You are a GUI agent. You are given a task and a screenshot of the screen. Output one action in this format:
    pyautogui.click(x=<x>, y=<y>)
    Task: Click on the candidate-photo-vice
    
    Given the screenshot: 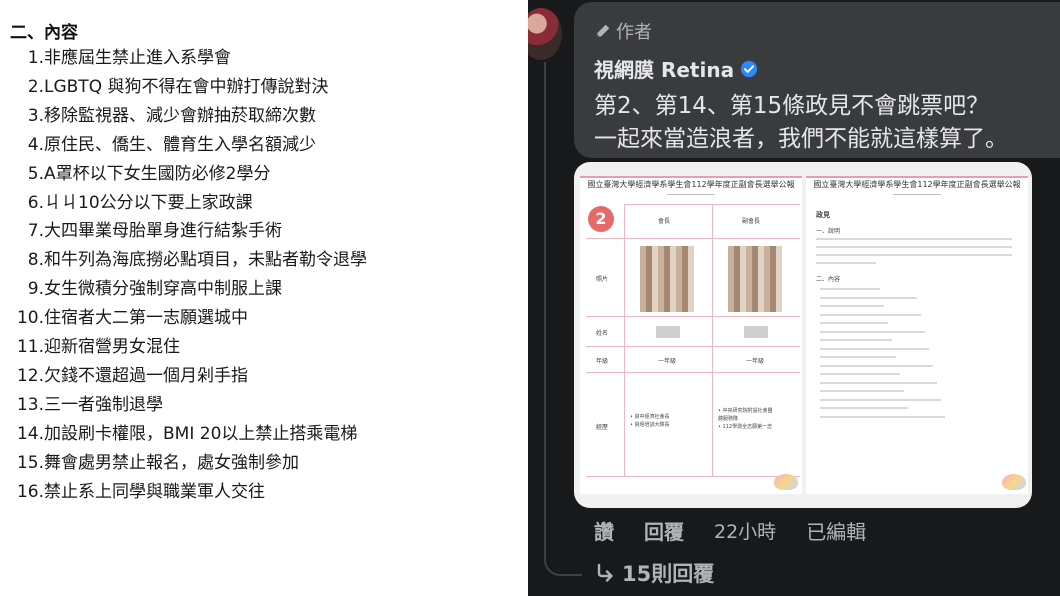 What is the action you would take?
    pyautogui.click(x=755, y=279)
    